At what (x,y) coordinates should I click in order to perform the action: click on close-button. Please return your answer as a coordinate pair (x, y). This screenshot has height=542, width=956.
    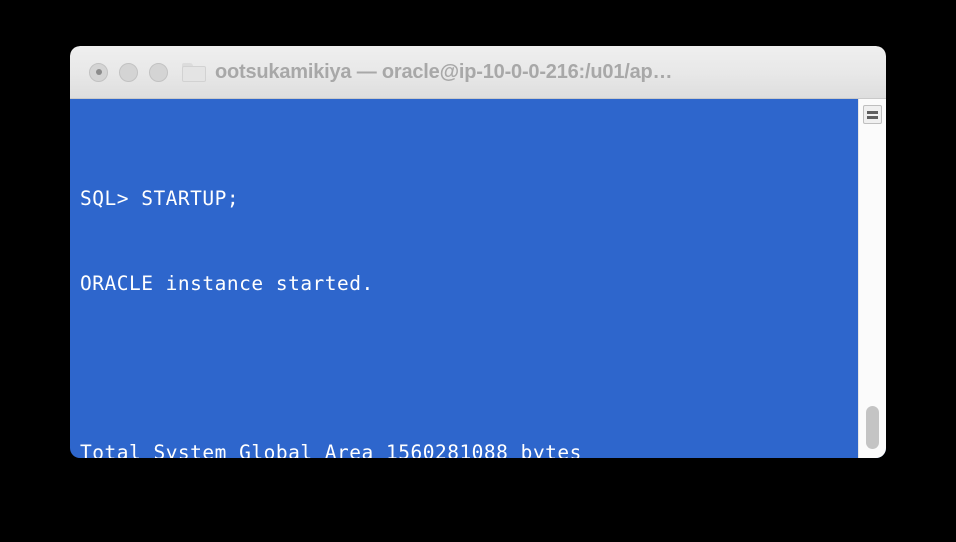
    Looking at the image, I should click on (98, 72).